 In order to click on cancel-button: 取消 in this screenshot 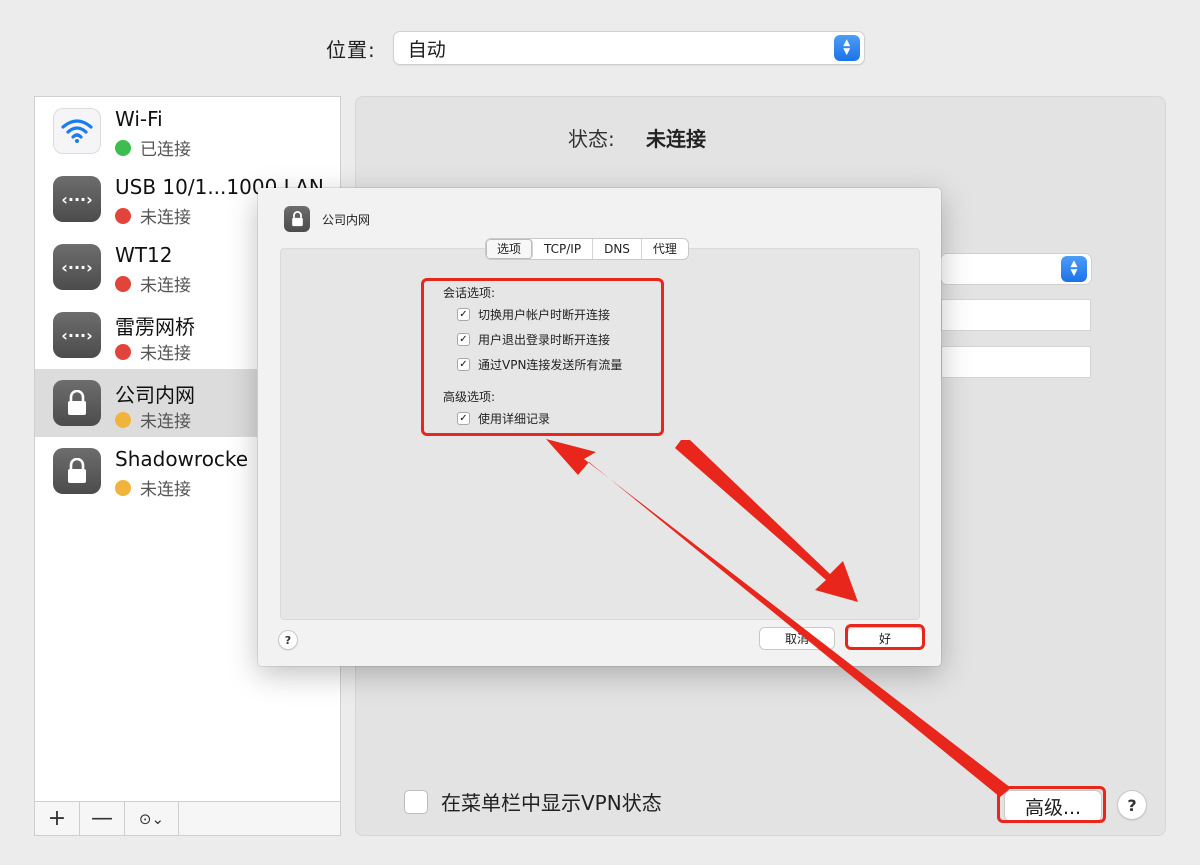, I will do `click(797, 638)`.